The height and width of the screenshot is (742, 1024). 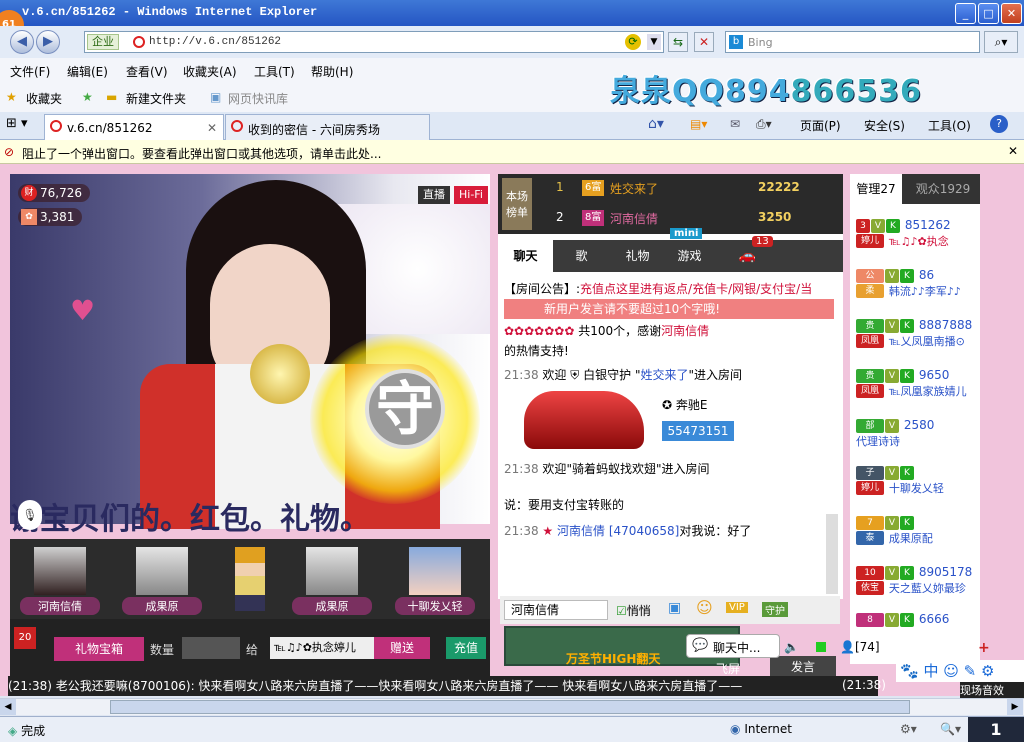 What do you see at coordinates (704, 42) in the screenshot?
I see `stop-button: ✕` at bounding box center [704, 42].